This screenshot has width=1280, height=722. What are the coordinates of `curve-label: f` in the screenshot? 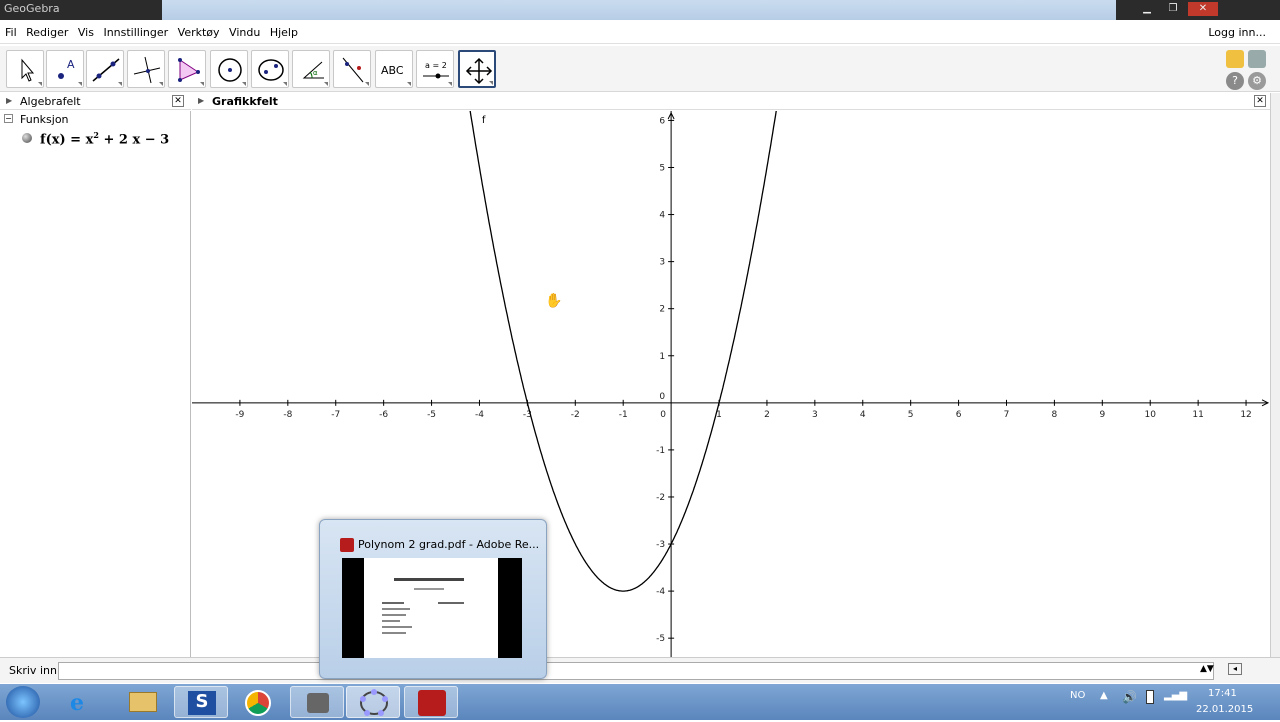 It's located at (484, 120).